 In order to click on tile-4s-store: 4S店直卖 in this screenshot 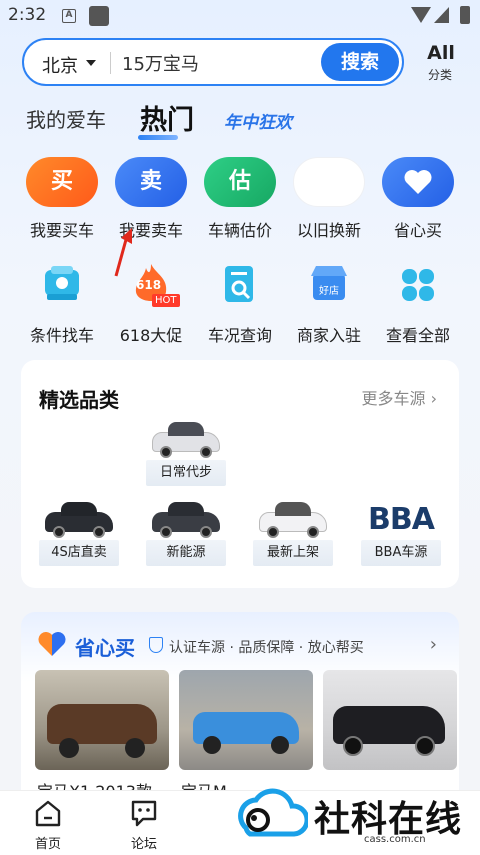, I will do `click(79, 545)`.